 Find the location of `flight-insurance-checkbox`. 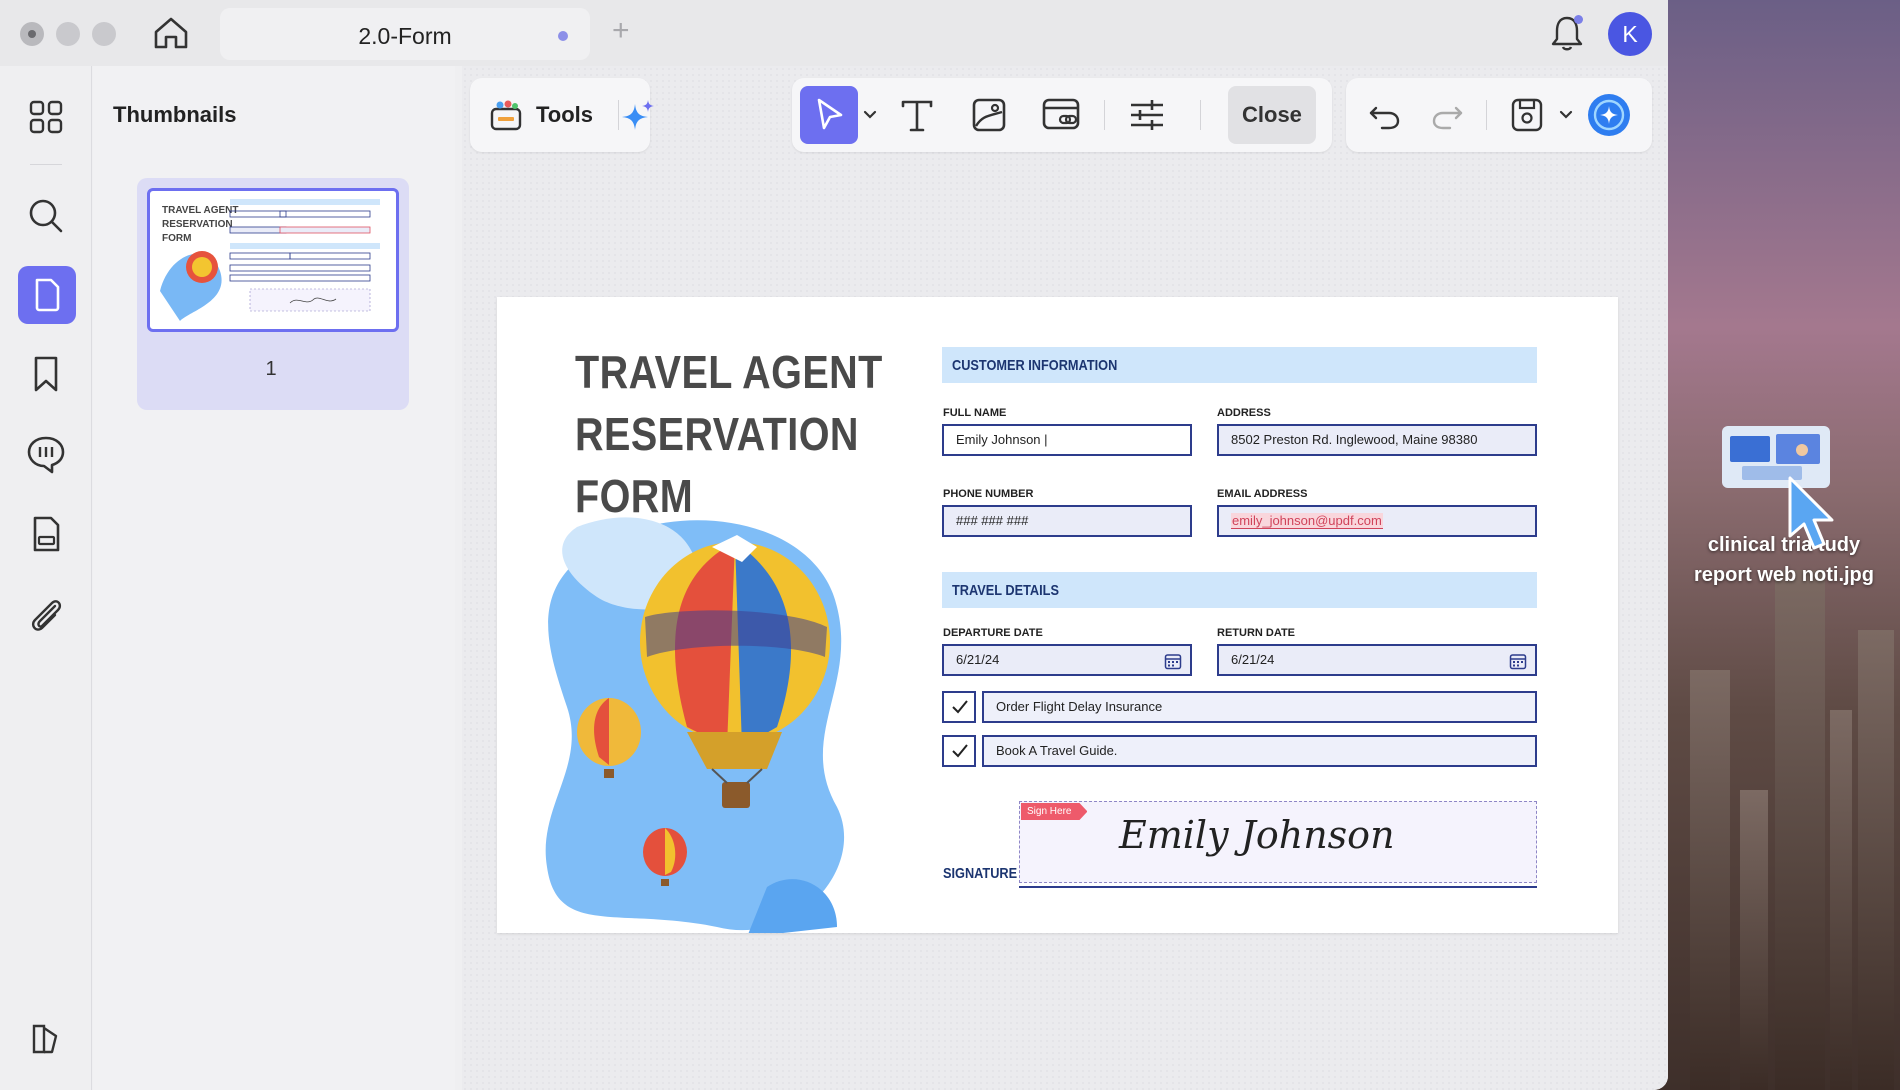

flight-insurance-checkbox is located at coordinates (959, 707).